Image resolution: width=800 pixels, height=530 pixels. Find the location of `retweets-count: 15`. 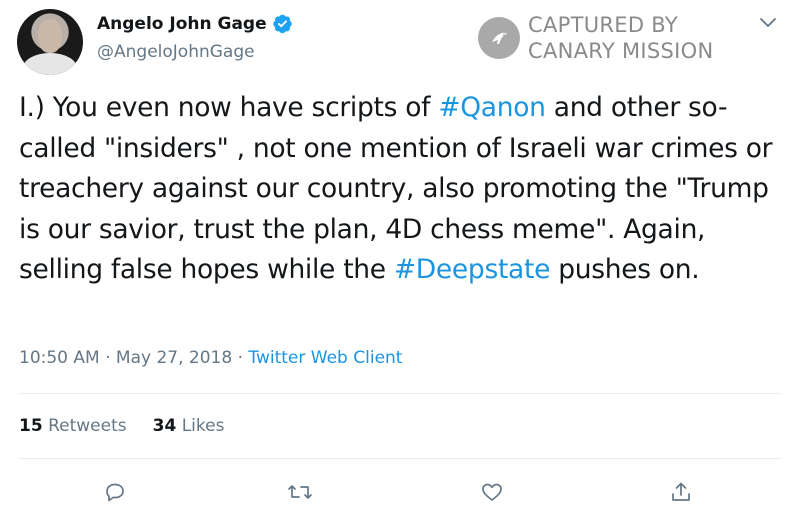

retweets-count: 15 is located at coordinates (31, 426).